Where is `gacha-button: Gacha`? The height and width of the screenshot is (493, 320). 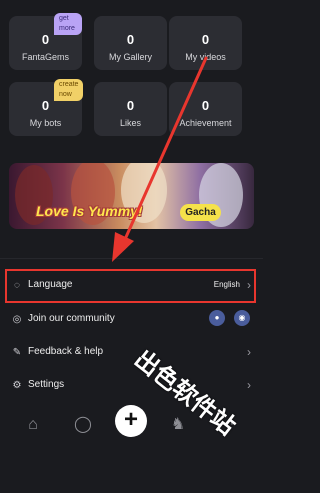 gacha-button: Gacha is located at coordinates (200, 212).